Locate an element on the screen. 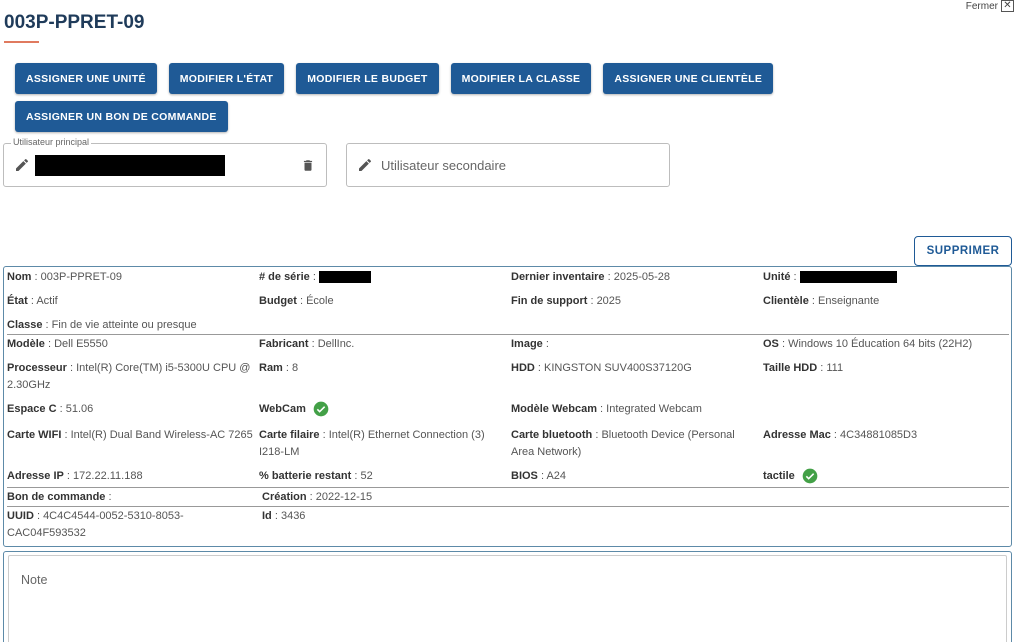 This screenshot has width=1024, height=642. assign-clientele-button: ASSIGNER UNE CLIENTÈLE is located at coordinates (688, 78).